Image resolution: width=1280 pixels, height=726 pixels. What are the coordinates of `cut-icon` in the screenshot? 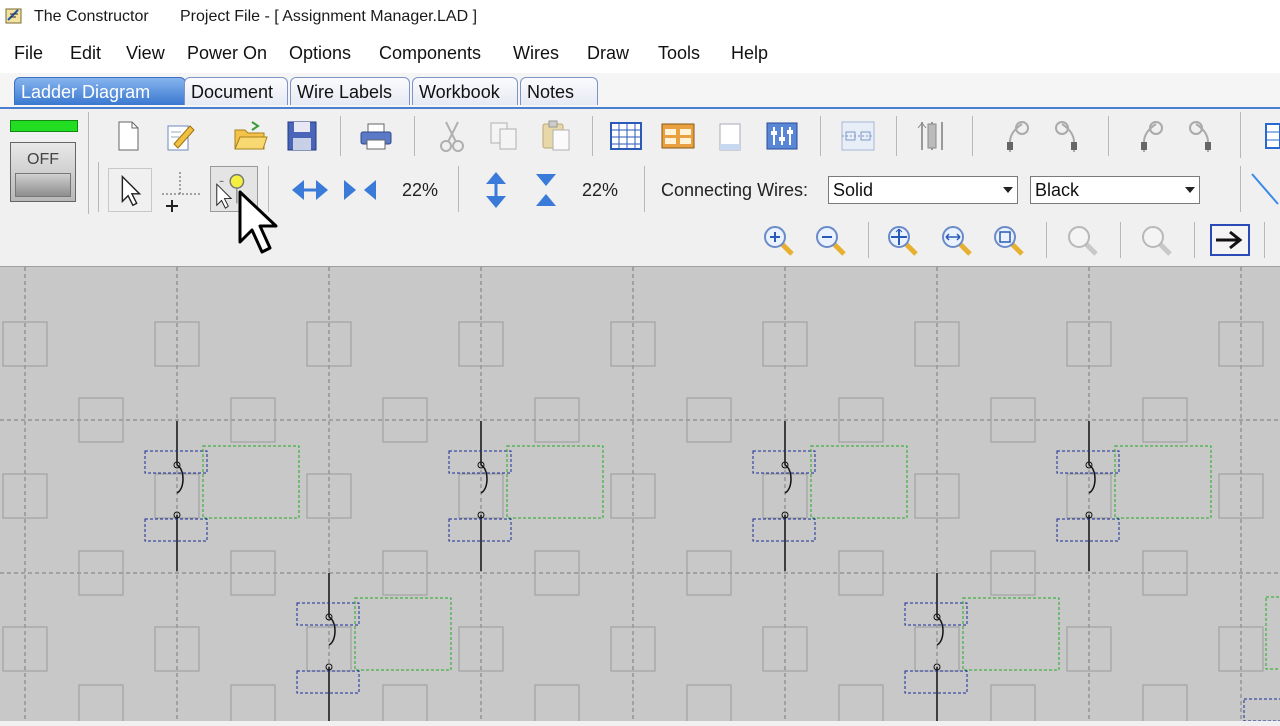 It's located at (452, 136).